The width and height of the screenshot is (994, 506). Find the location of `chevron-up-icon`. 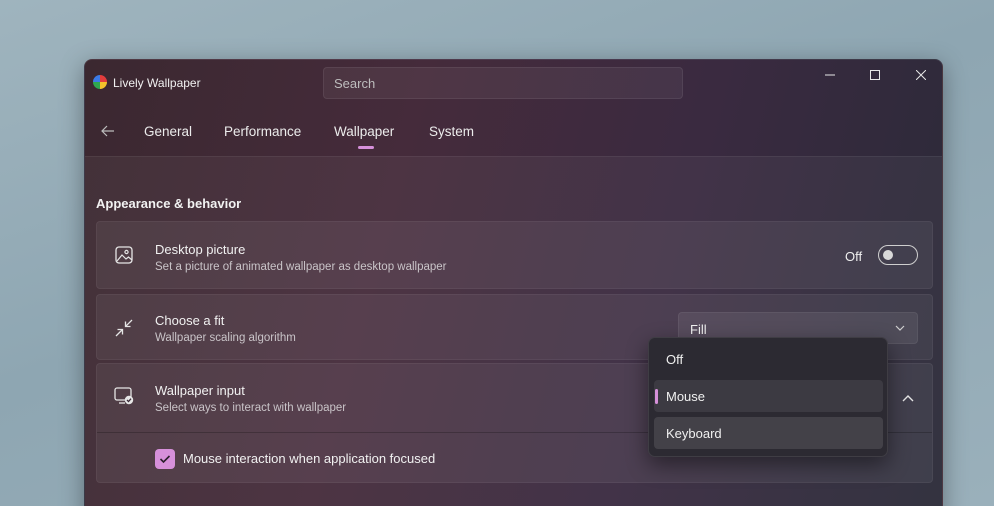

chevron-up-icon is located at coordinates (908, 398).